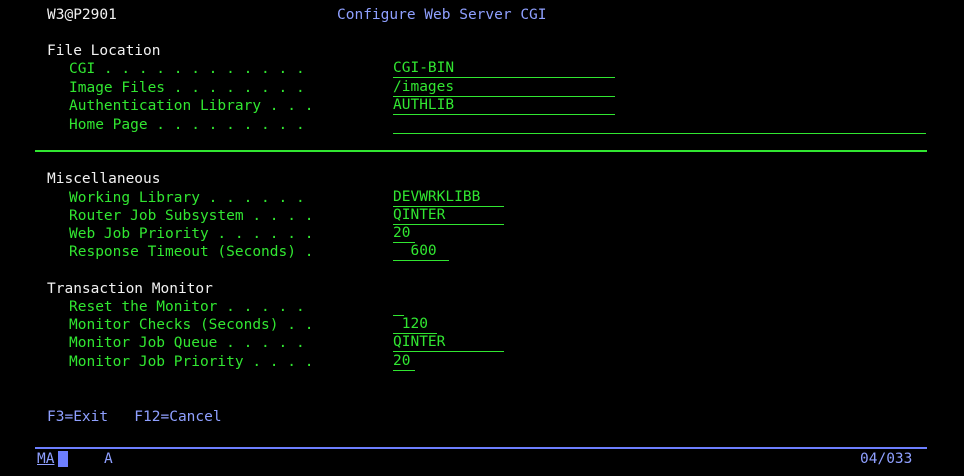 The height and width of the screenshot is (476, 964). What do you see at coordinates (398, 307) in the screenshot?
I see `reset-monitor-input` at bounding box center [398, 307].